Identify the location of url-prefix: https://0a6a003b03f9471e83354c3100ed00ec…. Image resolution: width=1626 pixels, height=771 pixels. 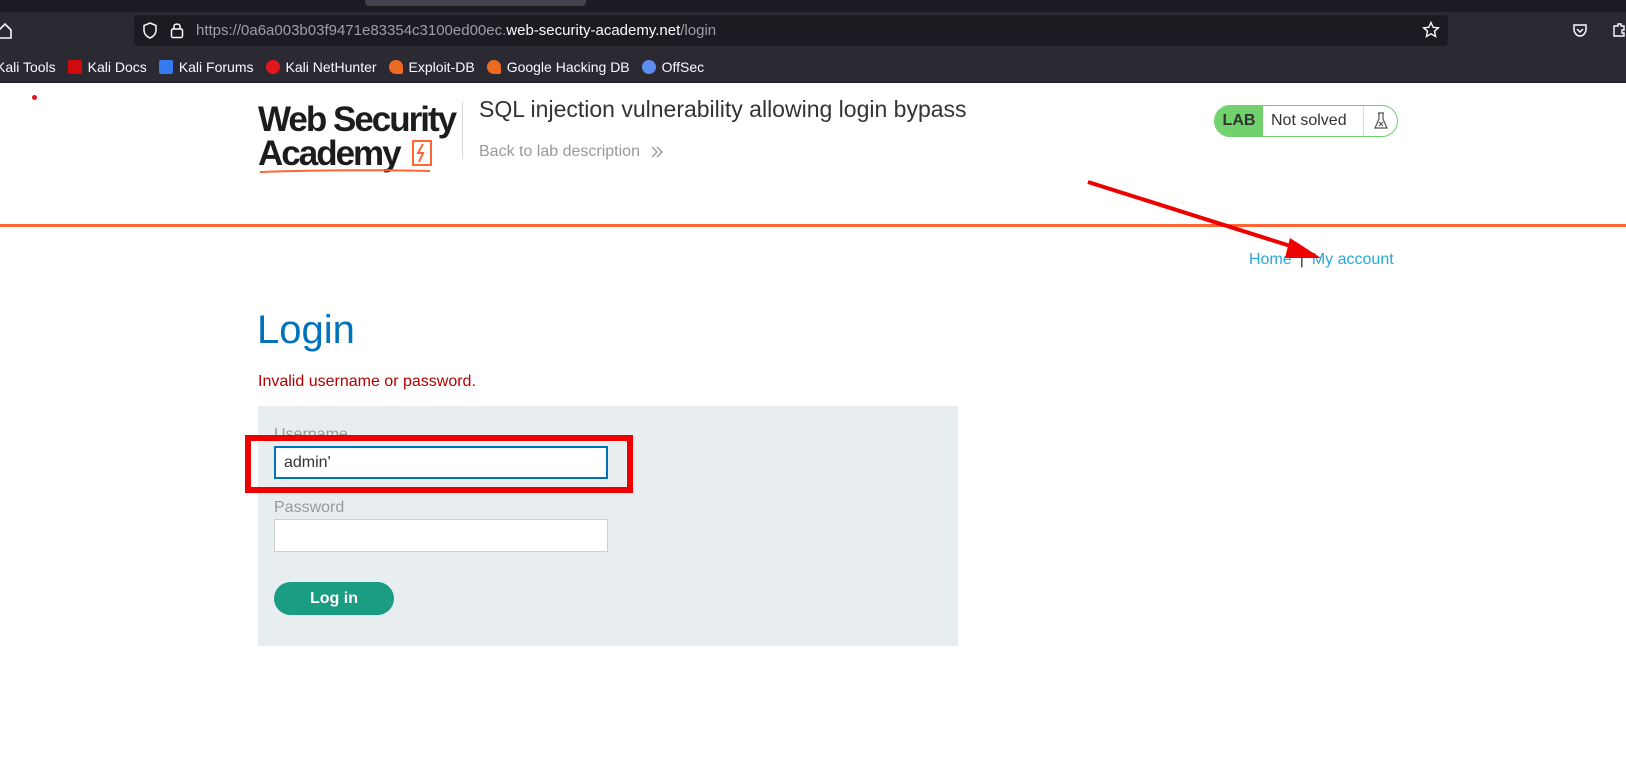
(351, 30).